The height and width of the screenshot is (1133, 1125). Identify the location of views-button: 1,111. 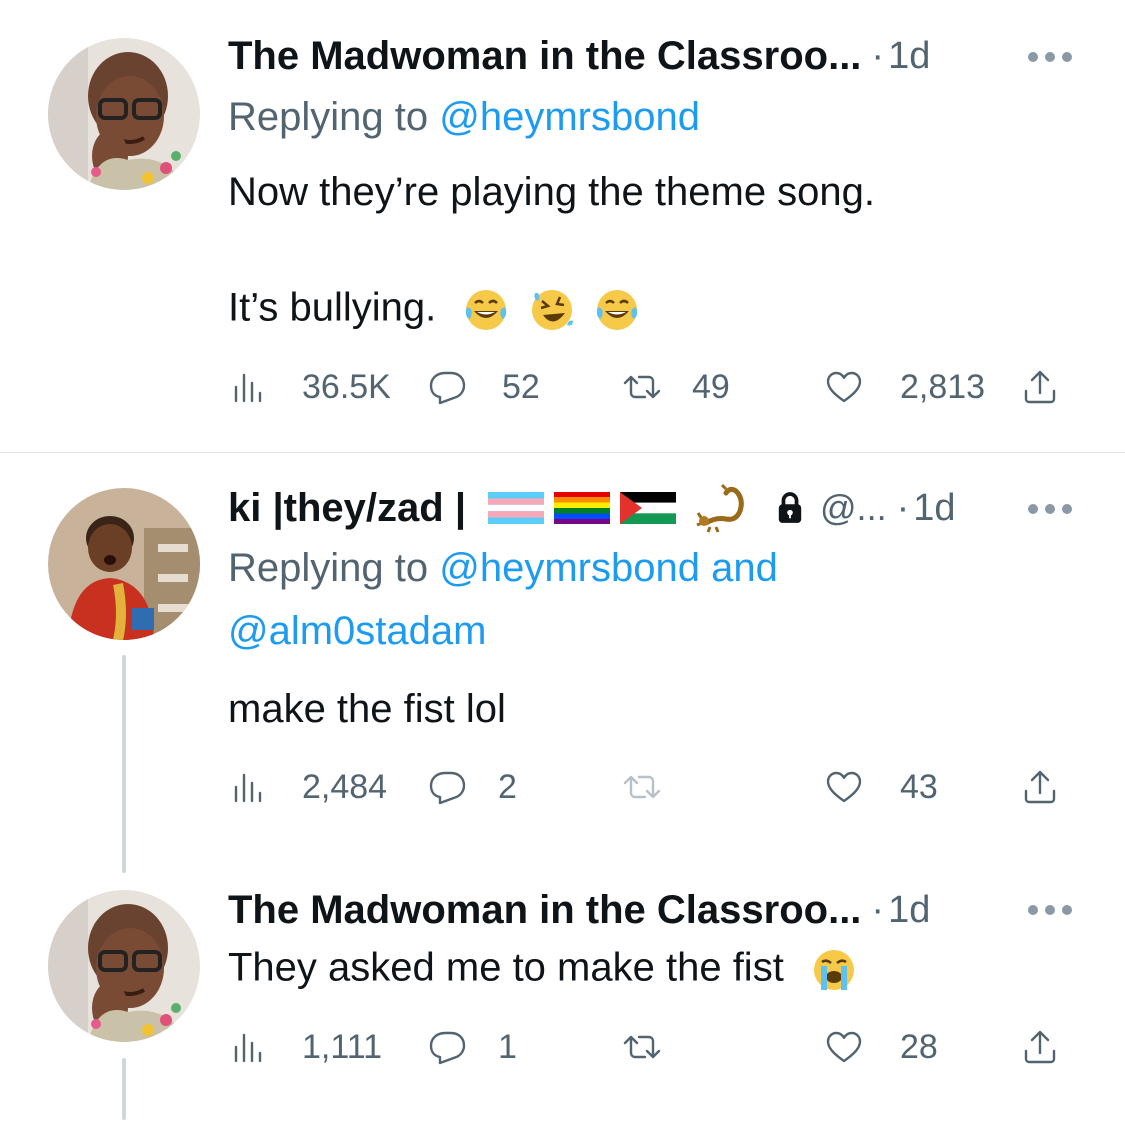
(305, 1047).